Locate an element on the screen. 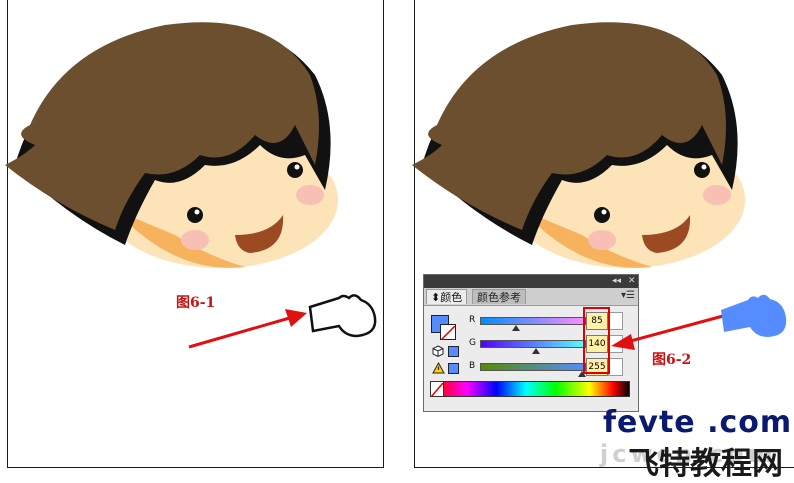  collapse-icon: ◂◂ is located at coordinates (616, 281).